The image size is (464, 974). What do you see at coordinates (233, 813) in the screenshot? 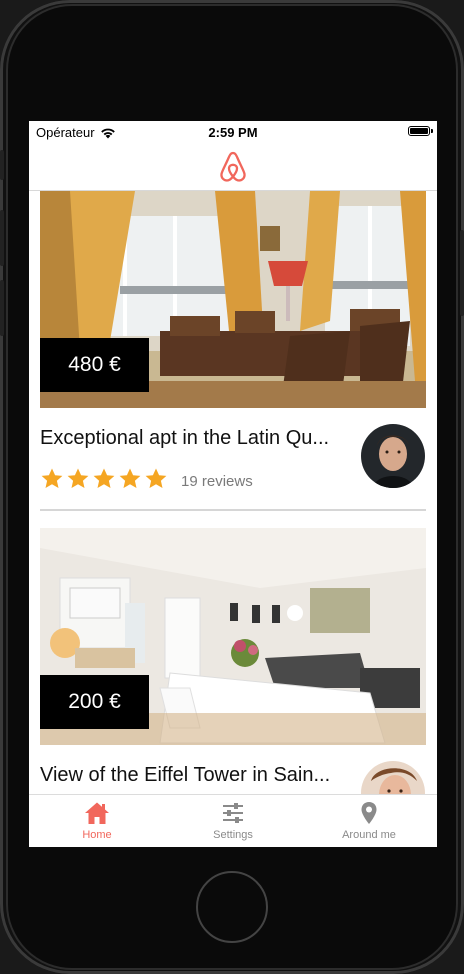
I see `sliders-icon` at bounding box center [233, 813].